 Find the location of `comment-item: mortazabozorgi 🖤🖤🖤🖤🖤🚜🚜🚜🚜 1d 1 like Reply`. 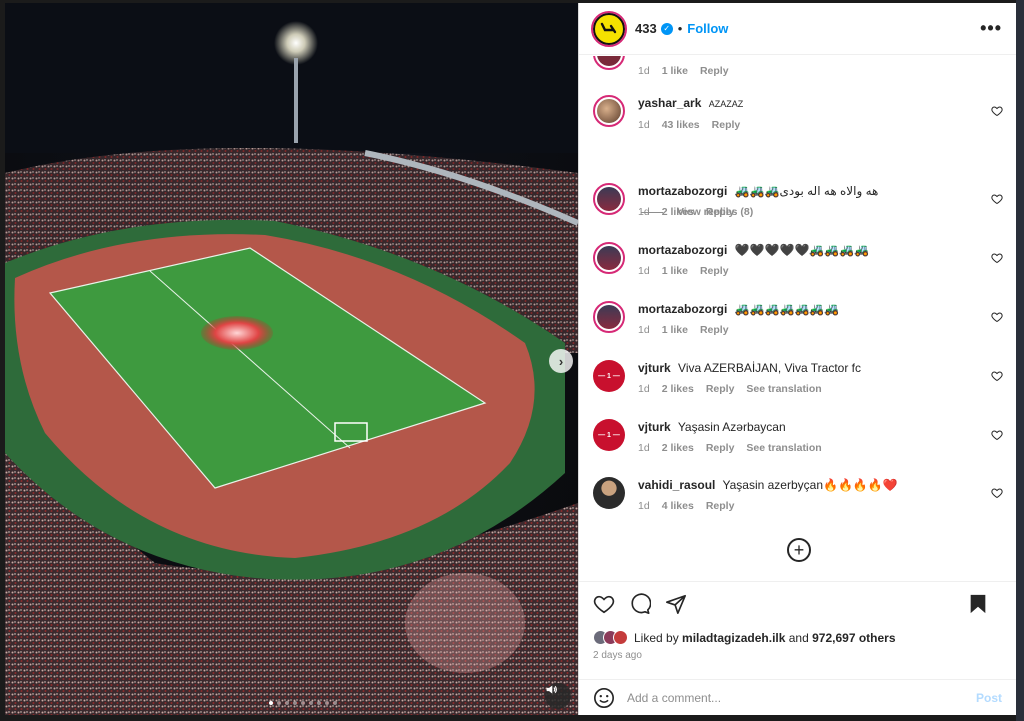

comment-item: mortazabozorgi 🖤🖤🖤🖤🖤🚜🚜🚜🚜 1d 1 like Reply is located at coordinates (798, 259).